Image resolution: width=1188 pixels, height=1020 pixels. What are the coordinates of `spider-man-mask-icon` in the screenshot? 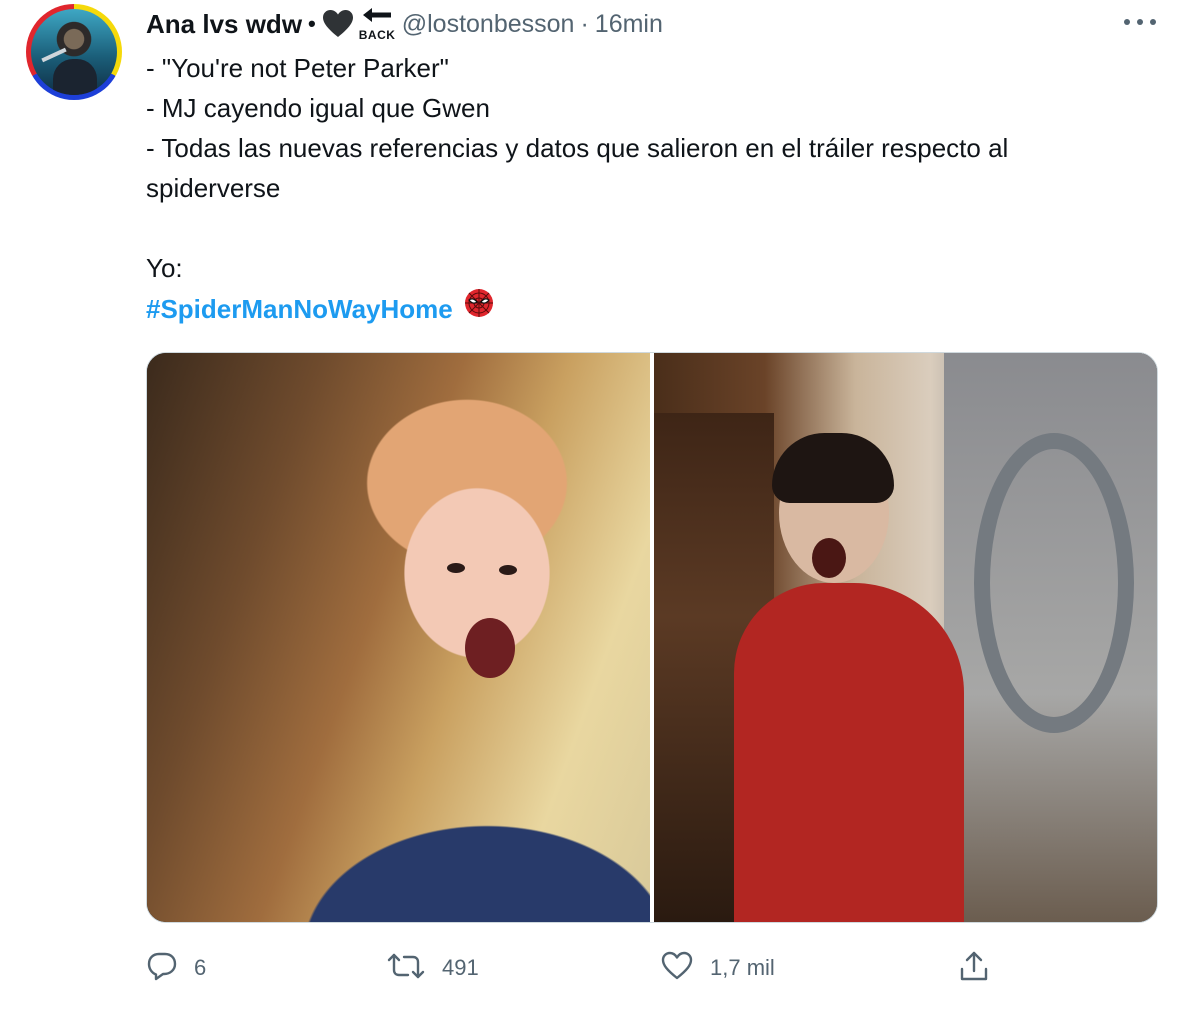 It's located at (479, 303).